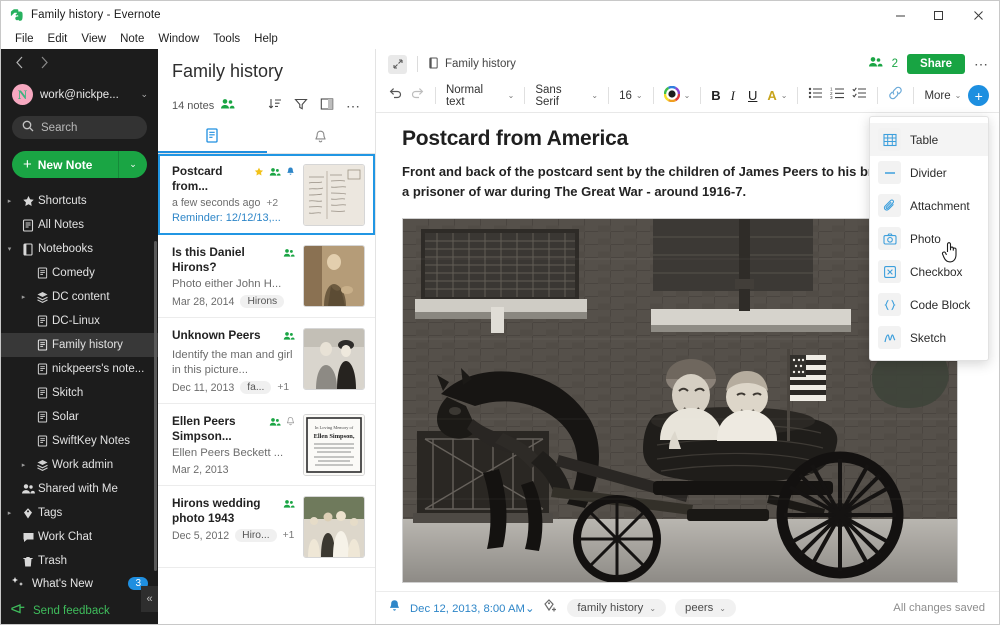  What do you see at coordinates (28, 537) in the screenshot?
I see `chat-icon` at bounding box center [28, 537].